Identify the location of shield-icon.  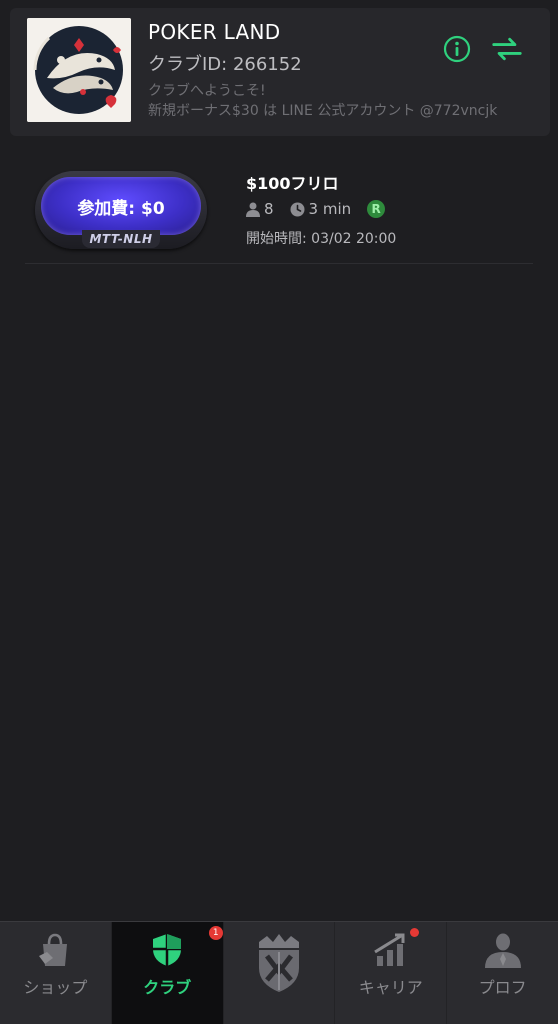
(167, 950).